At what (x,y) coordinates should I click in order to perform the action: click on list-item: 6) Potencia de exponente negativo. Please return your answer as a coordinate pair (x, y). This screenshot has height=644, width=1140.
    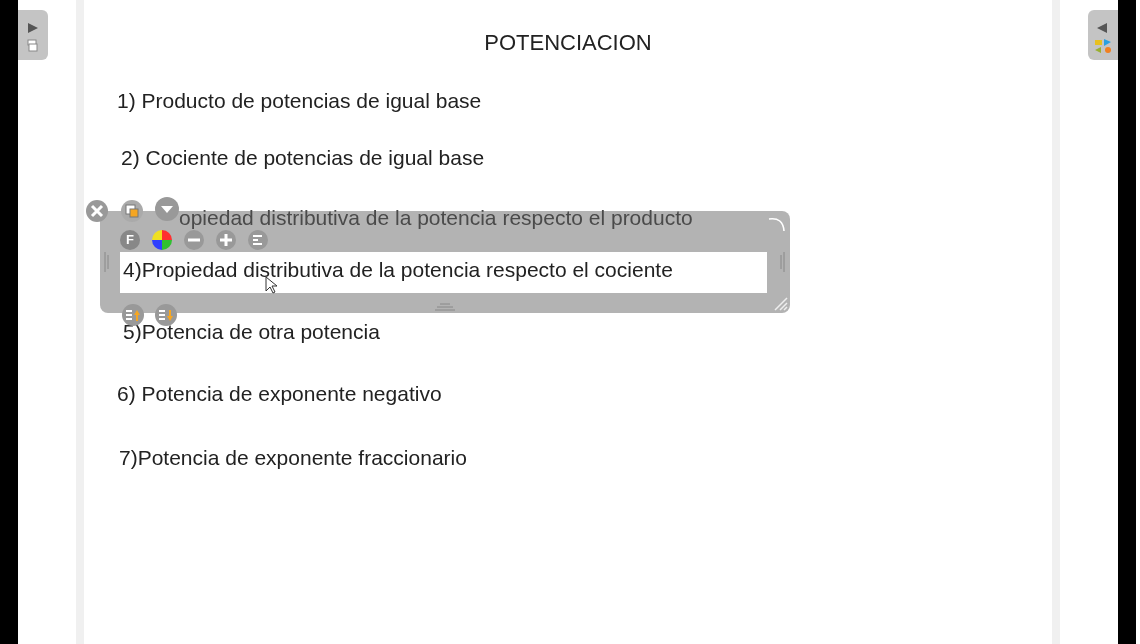
    Looking at the image, I should click on (279, 394).